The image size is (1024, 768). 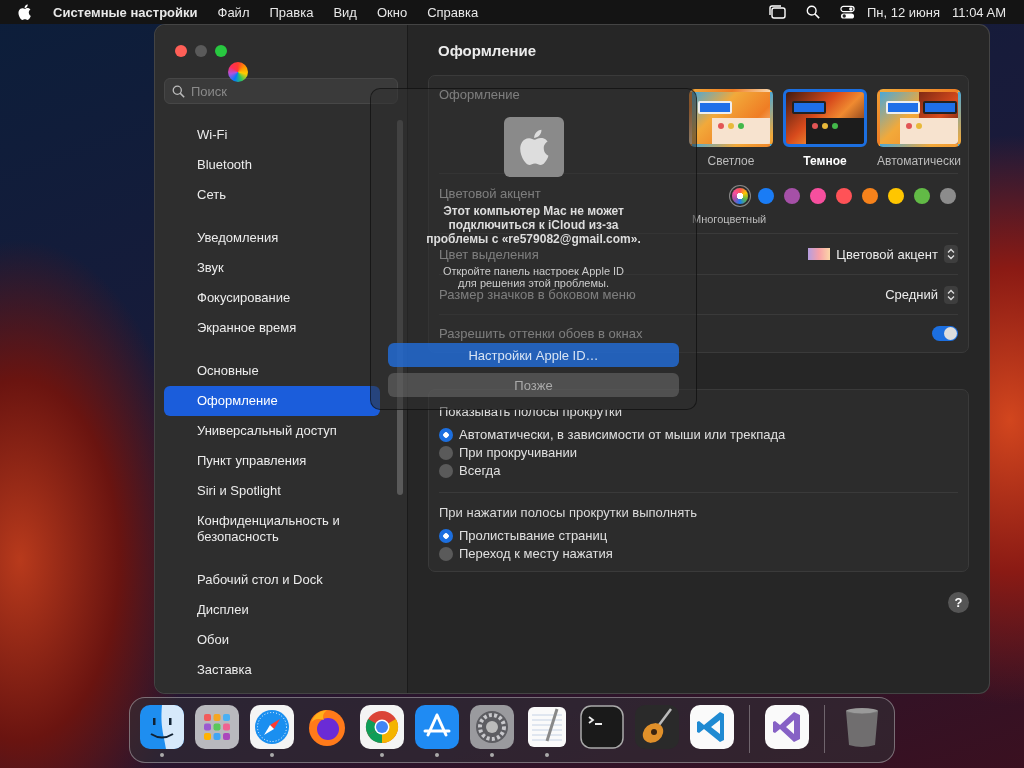 I want to click on gradient-swatch-icon, so click(x=819, y=254).